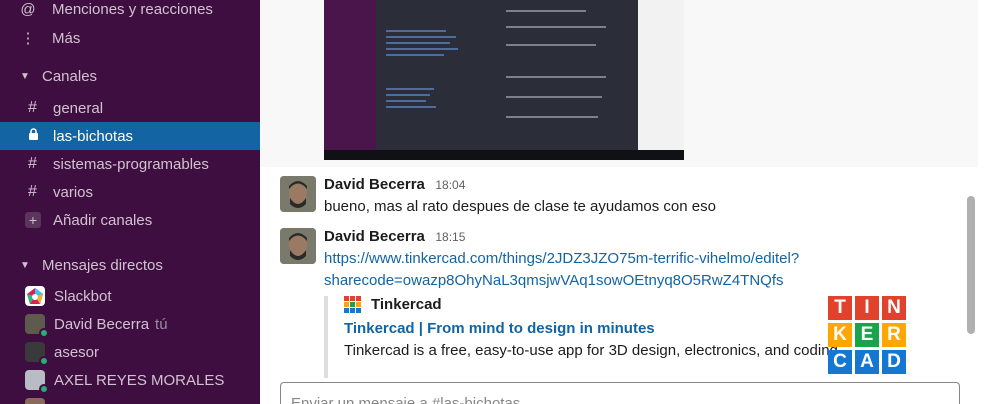 This screenshot has height=404, width=988. I want to click on link-preview-site: Tinkercad, so click(393, 304).